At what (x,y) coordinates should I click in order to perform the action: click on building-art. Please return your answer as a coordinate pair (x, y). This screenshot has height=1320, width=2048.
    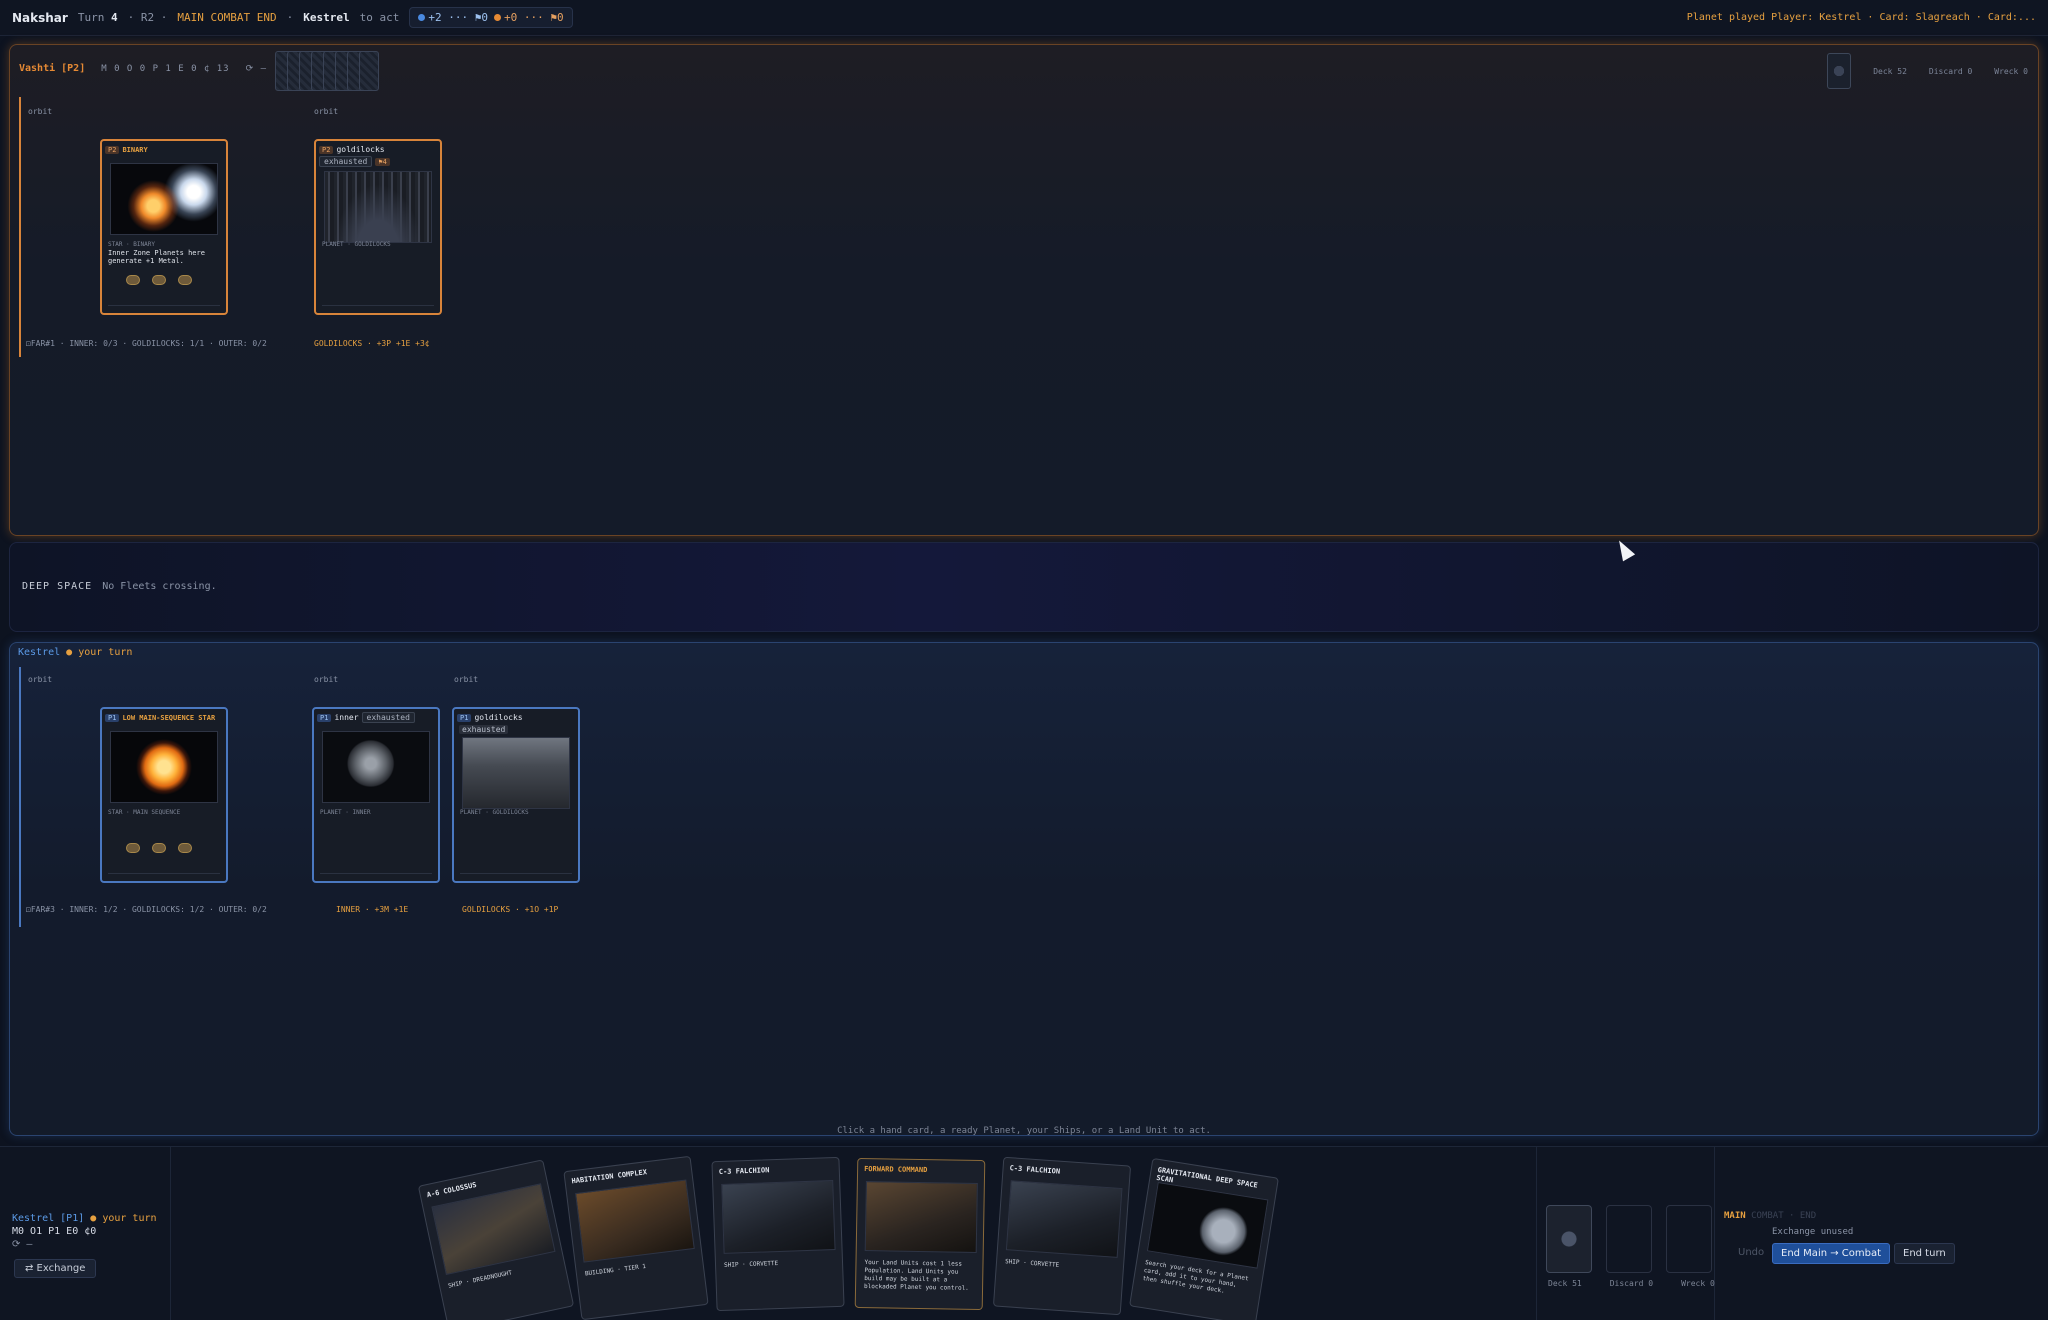
    Looking at the image, I should click on (635, 1221).